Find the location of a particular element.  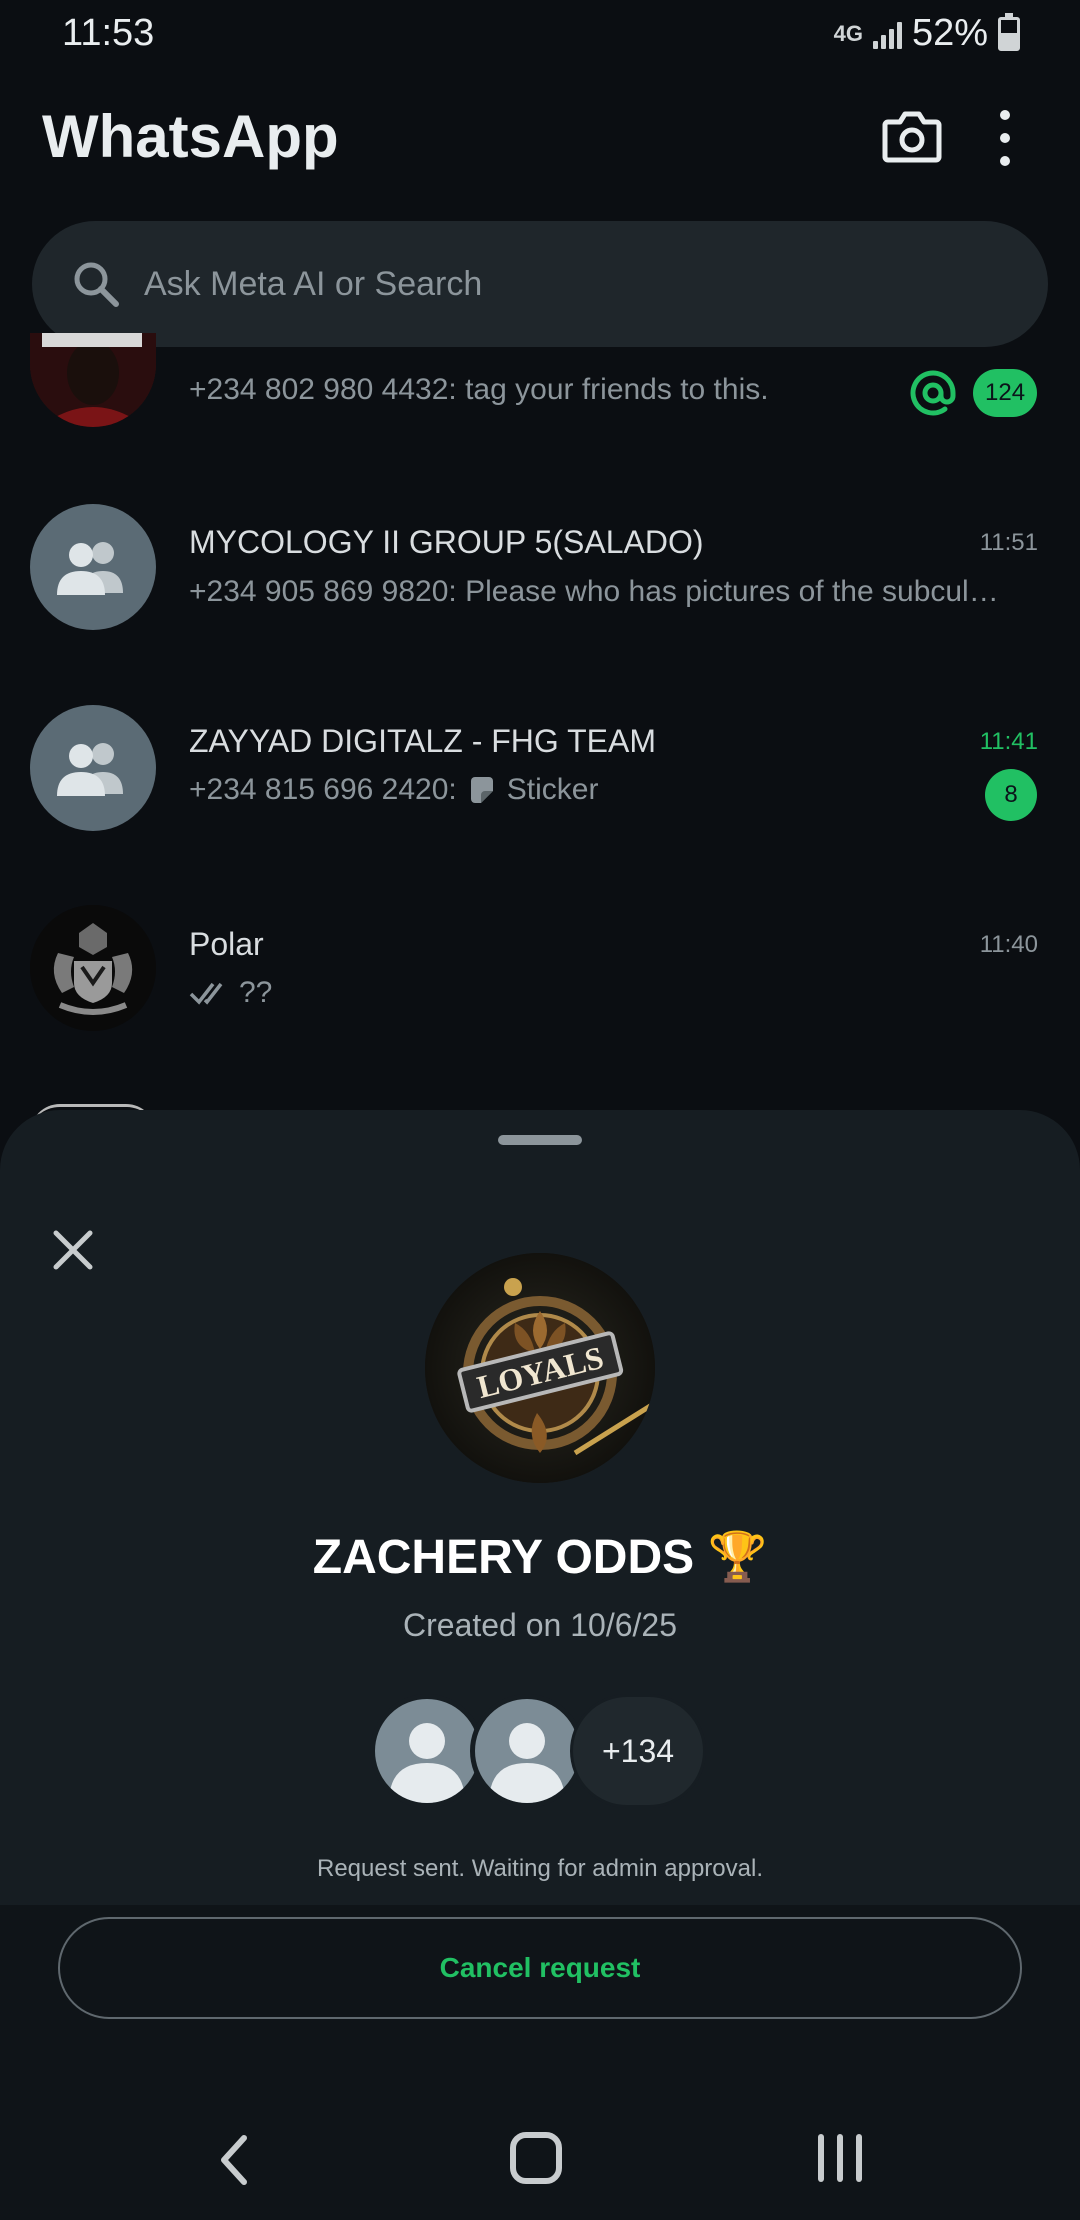

search-input is located at coordinates (544, 284).